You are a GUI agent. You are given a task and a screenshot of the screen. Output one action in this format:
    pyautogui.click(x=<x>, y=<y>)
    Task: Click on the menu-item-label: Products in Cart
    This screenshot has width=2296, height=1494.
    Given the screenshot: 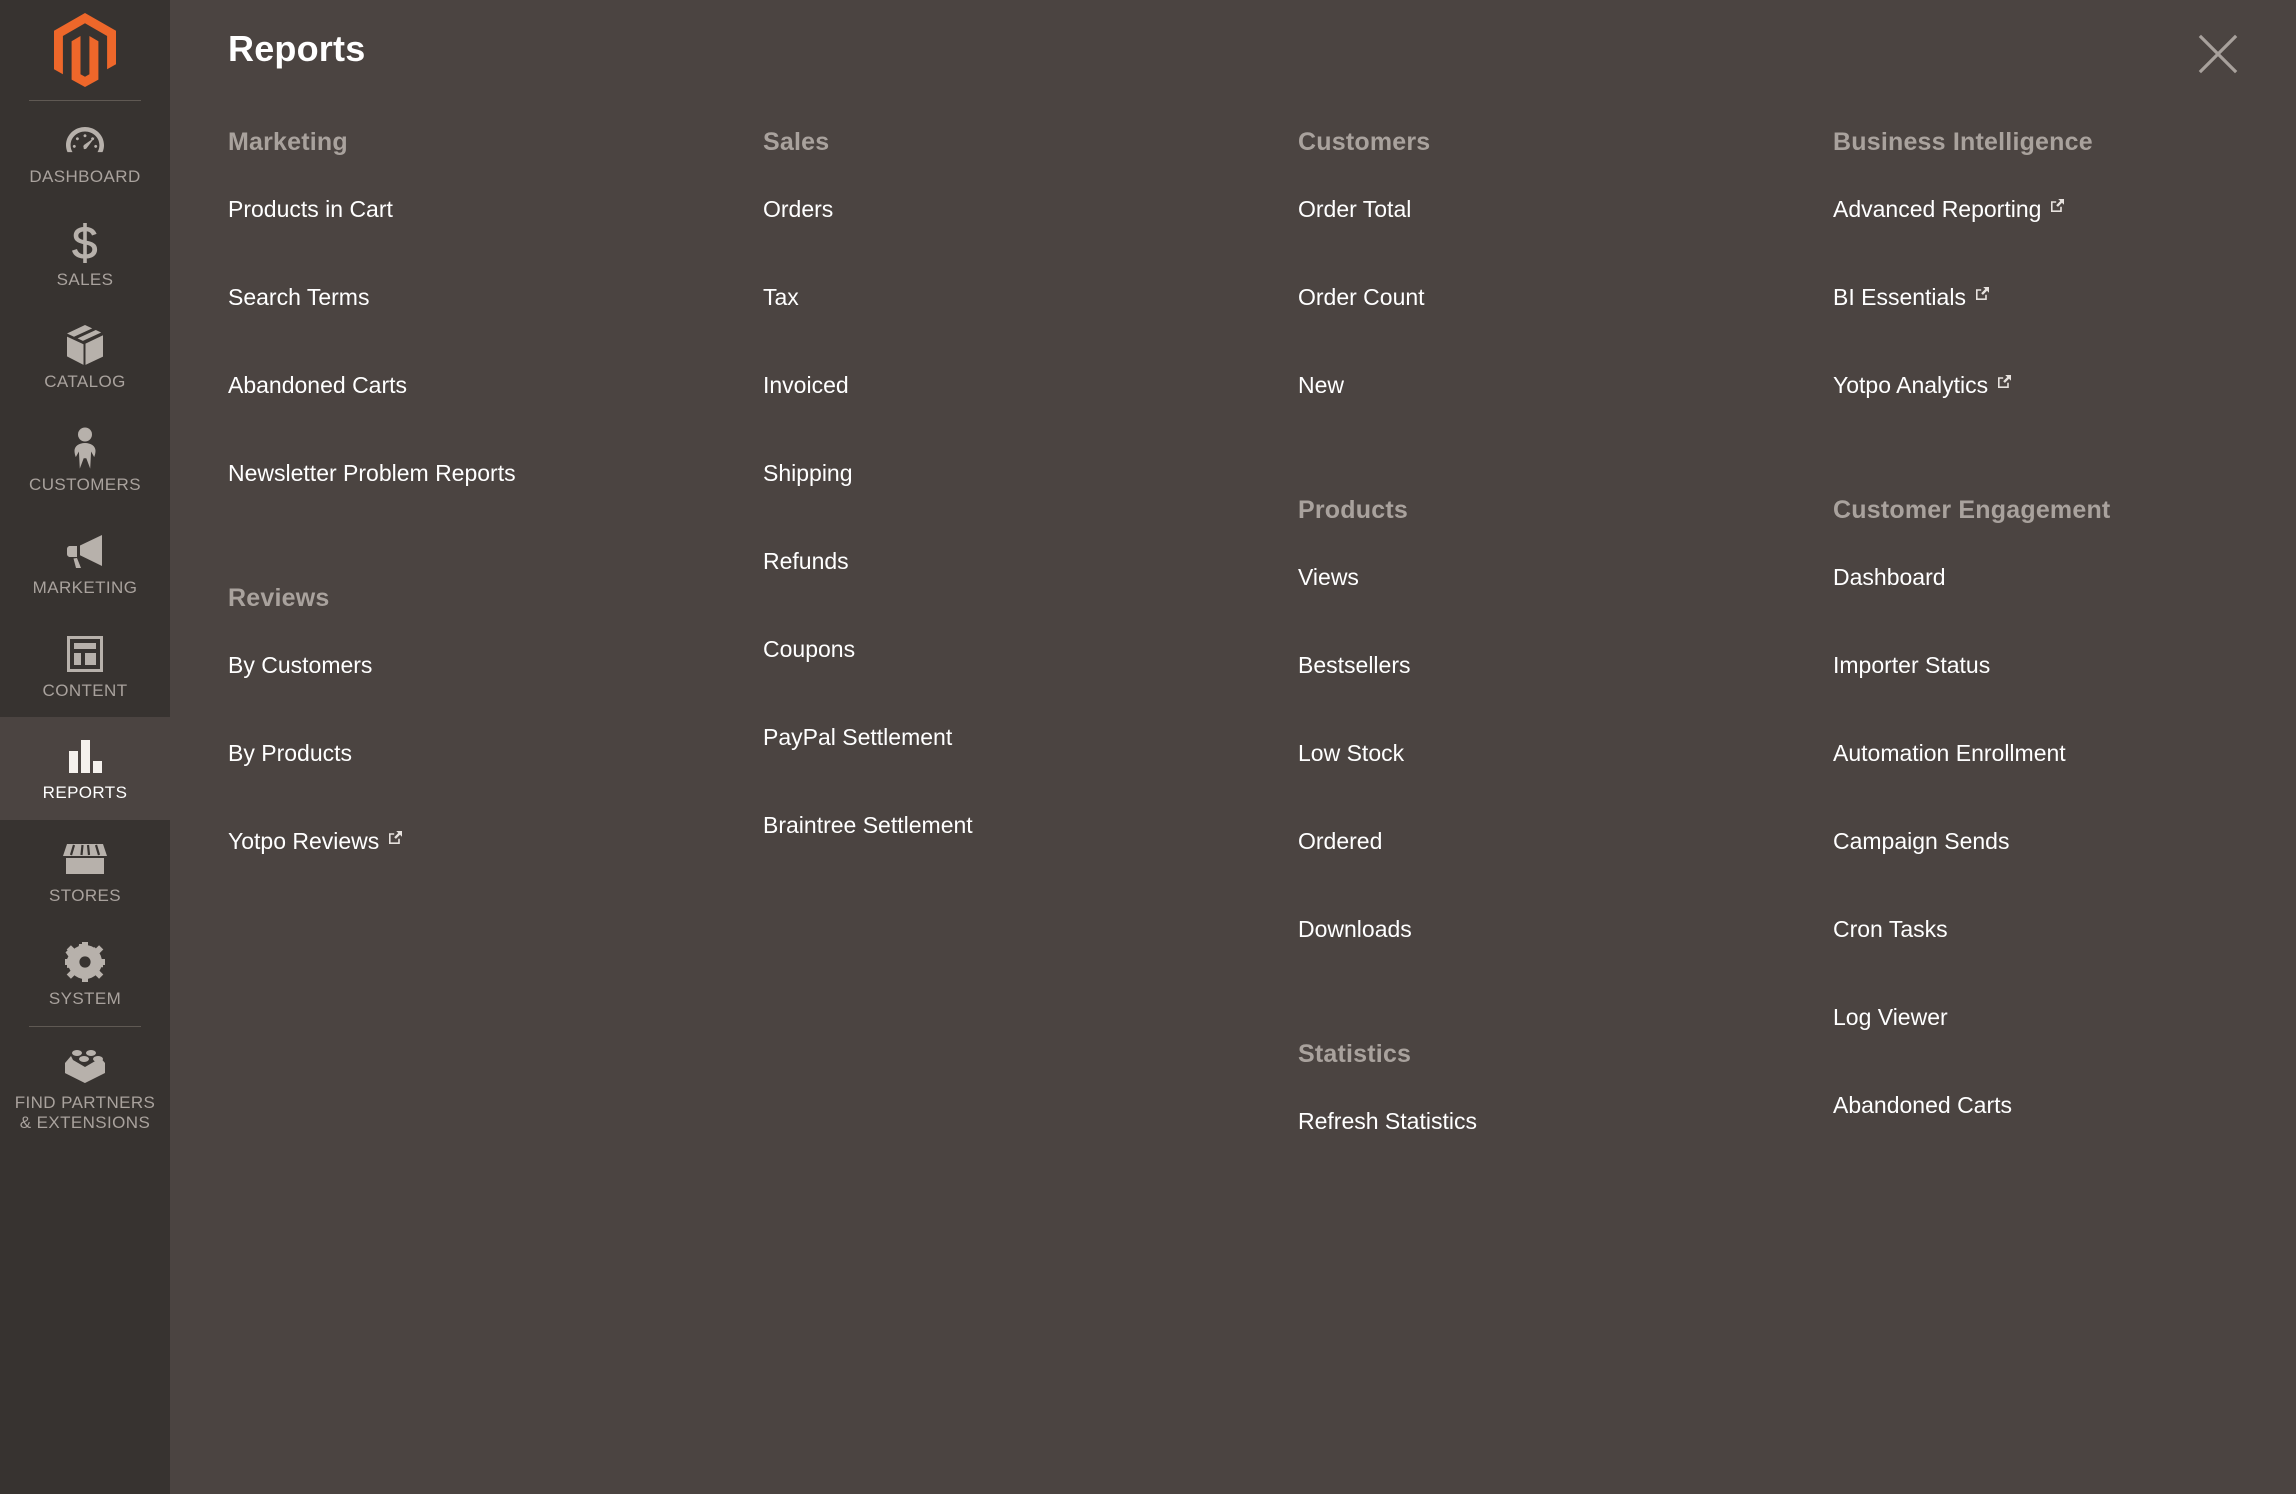 What is the action you would take?
    pyautogui.click(x=310, y=209)
    